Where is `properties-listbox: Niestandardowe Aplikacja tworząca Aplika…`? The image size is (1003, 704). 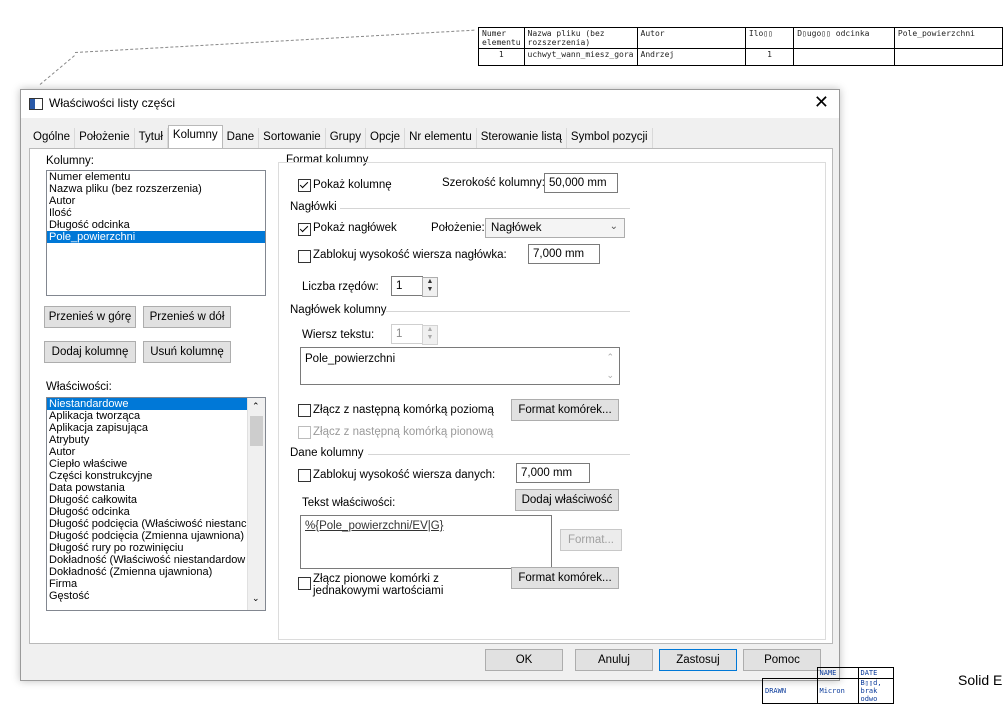
properties-listbox: Niestandardowe Aplikacja tworząca Aplika… is located at coordinates (156, 504).